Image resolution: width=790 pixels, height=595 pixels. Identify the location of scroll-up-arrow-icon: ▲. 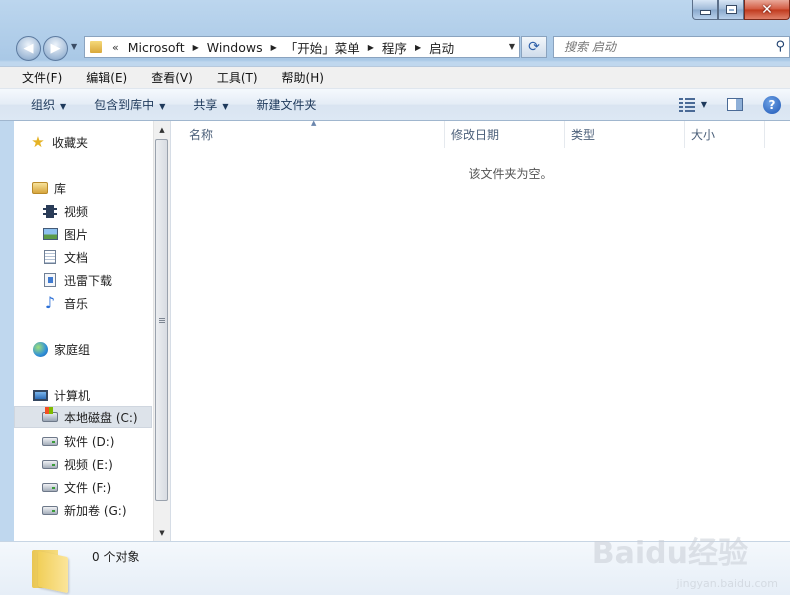
(162, 129).